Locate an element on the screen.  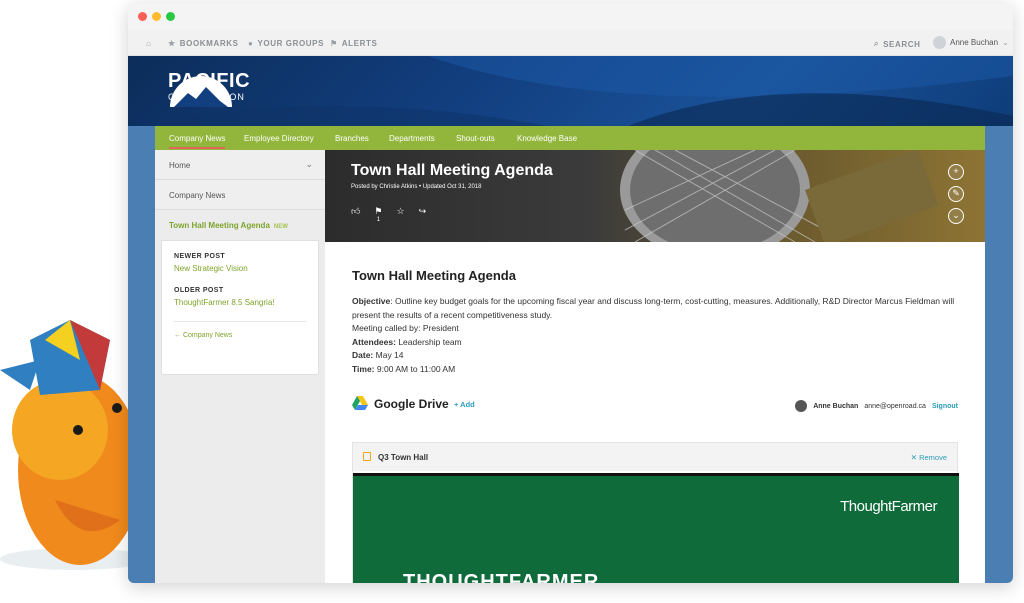
title-bar is located at coordinates (570, 16).